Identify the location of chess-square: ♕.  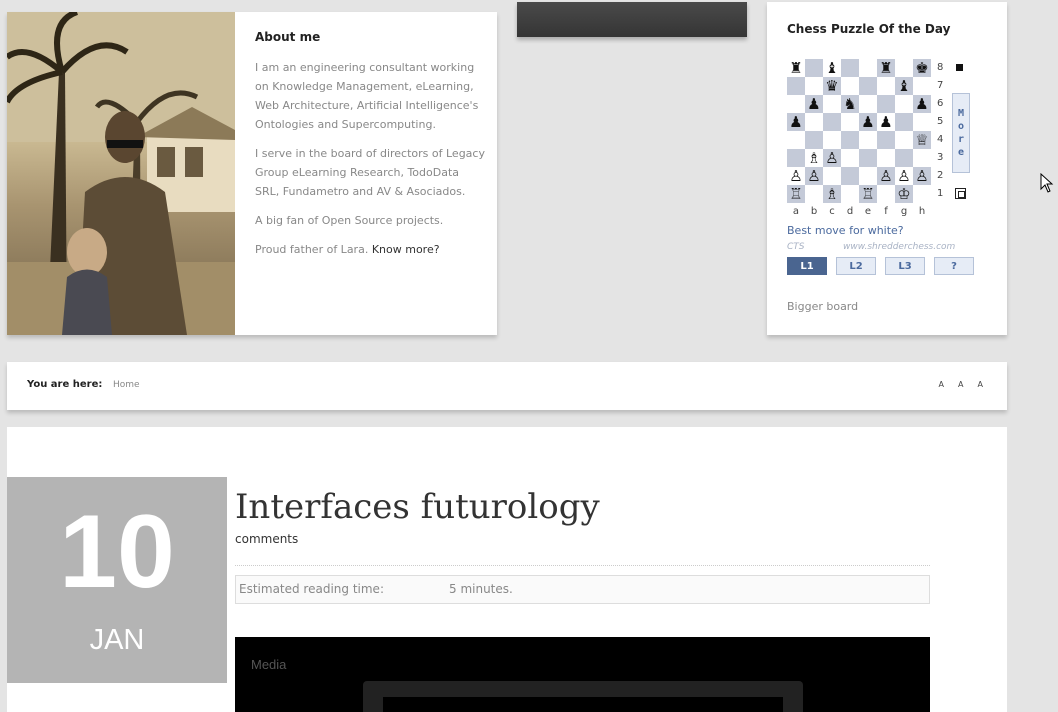
(922, 140).